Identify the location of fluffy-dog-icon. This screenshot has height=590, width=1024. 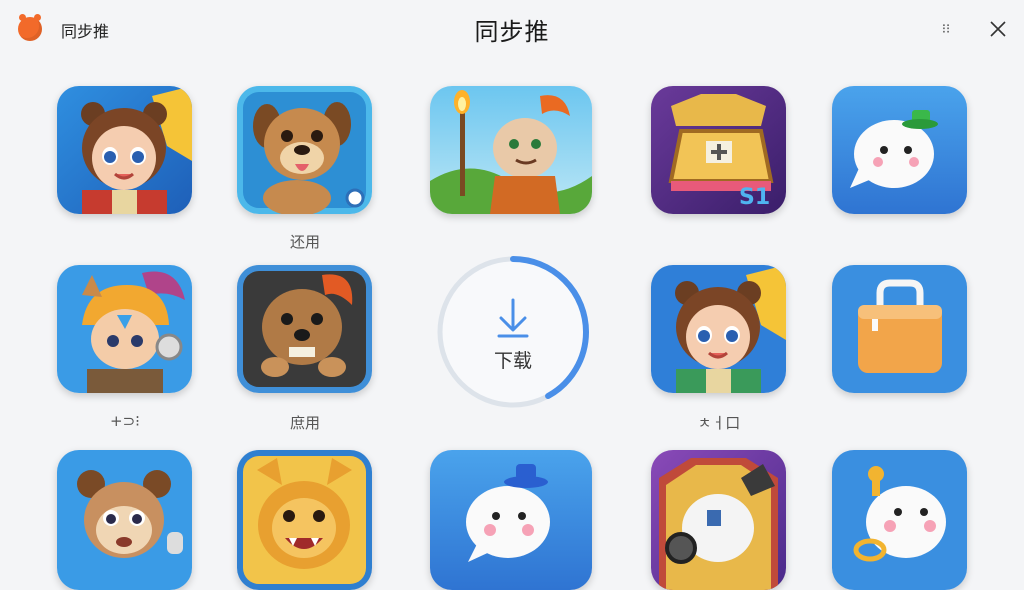
(304, 329).